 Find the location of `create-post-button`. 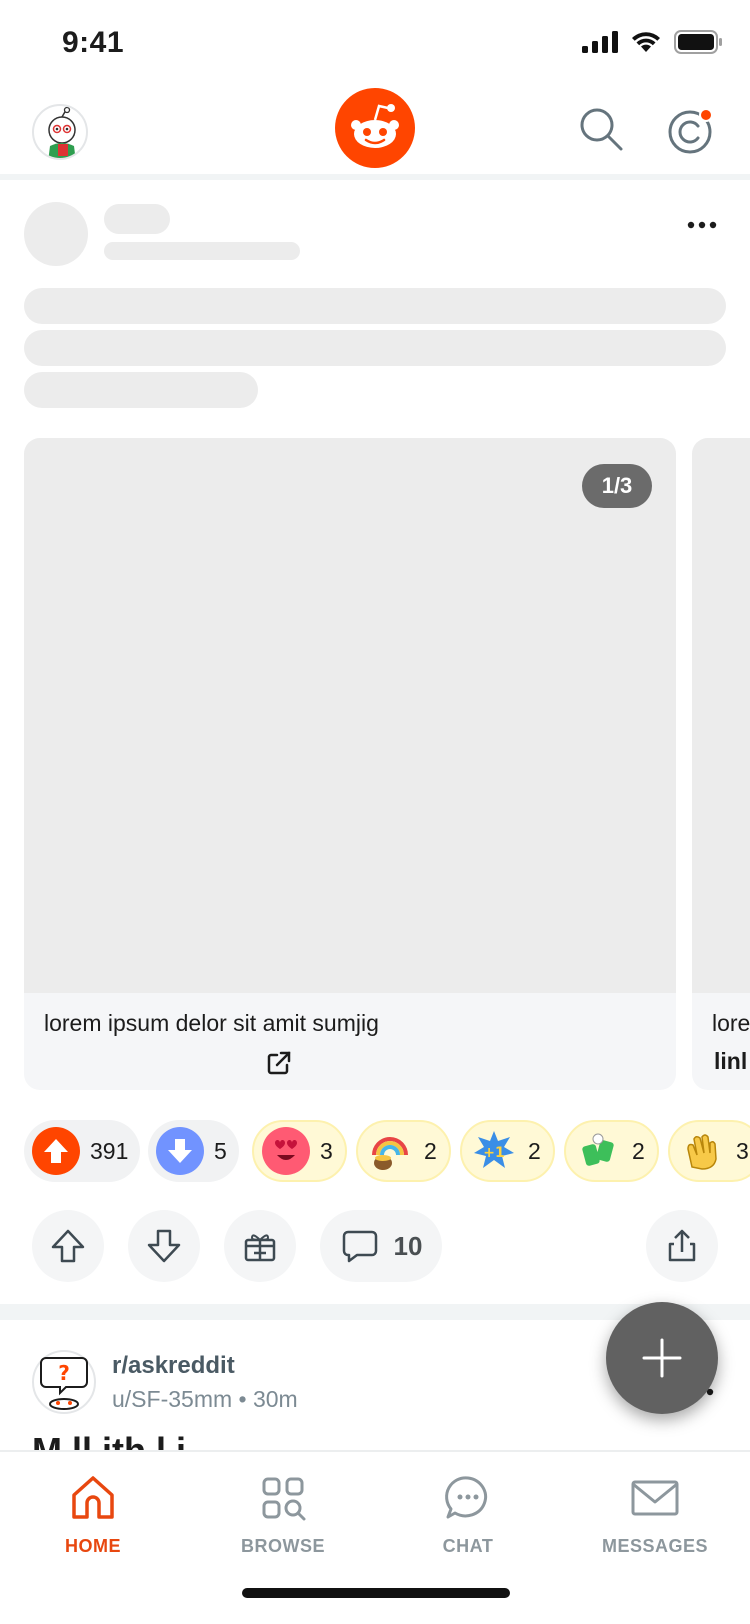

create-post-button is located at coordinates (662, 1358).